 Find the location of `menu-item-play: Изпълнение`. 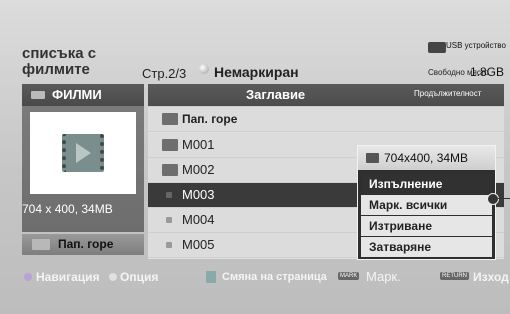

menu-item-play: Изпълнение is located at coordinates (426, 184).